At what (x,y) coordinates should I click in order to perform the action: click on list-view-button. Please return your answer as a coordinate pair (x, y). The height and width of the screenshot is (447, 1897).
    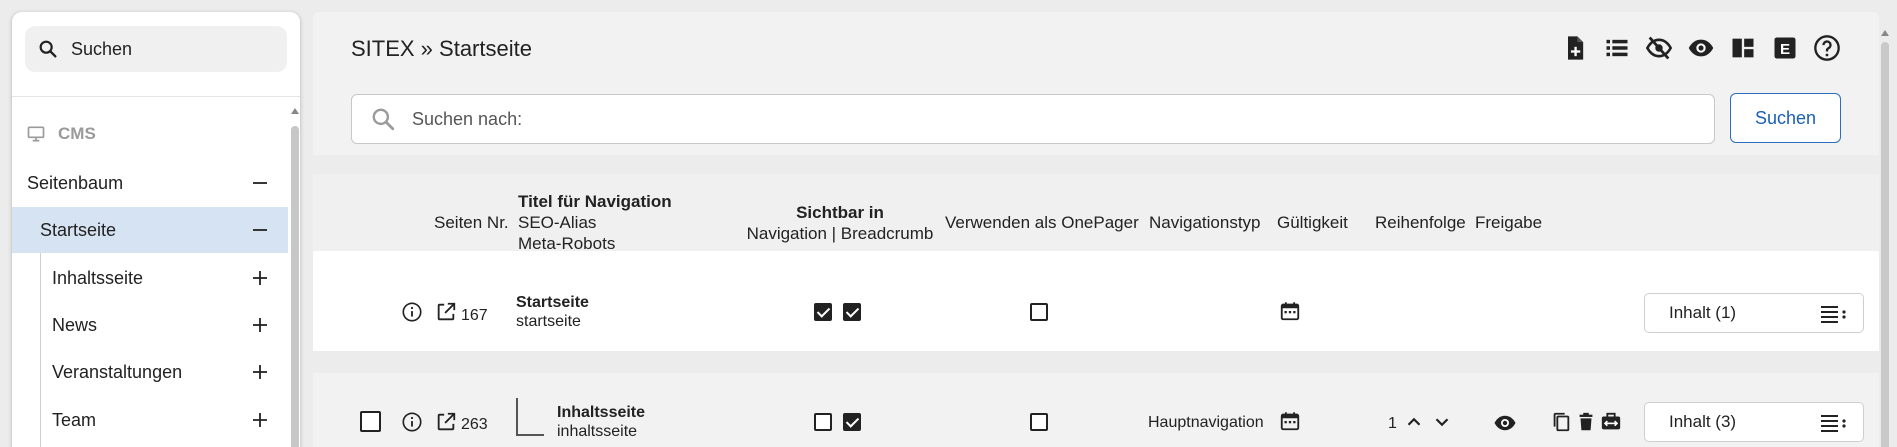
    Looking at the image, I should click on (1617, 48).